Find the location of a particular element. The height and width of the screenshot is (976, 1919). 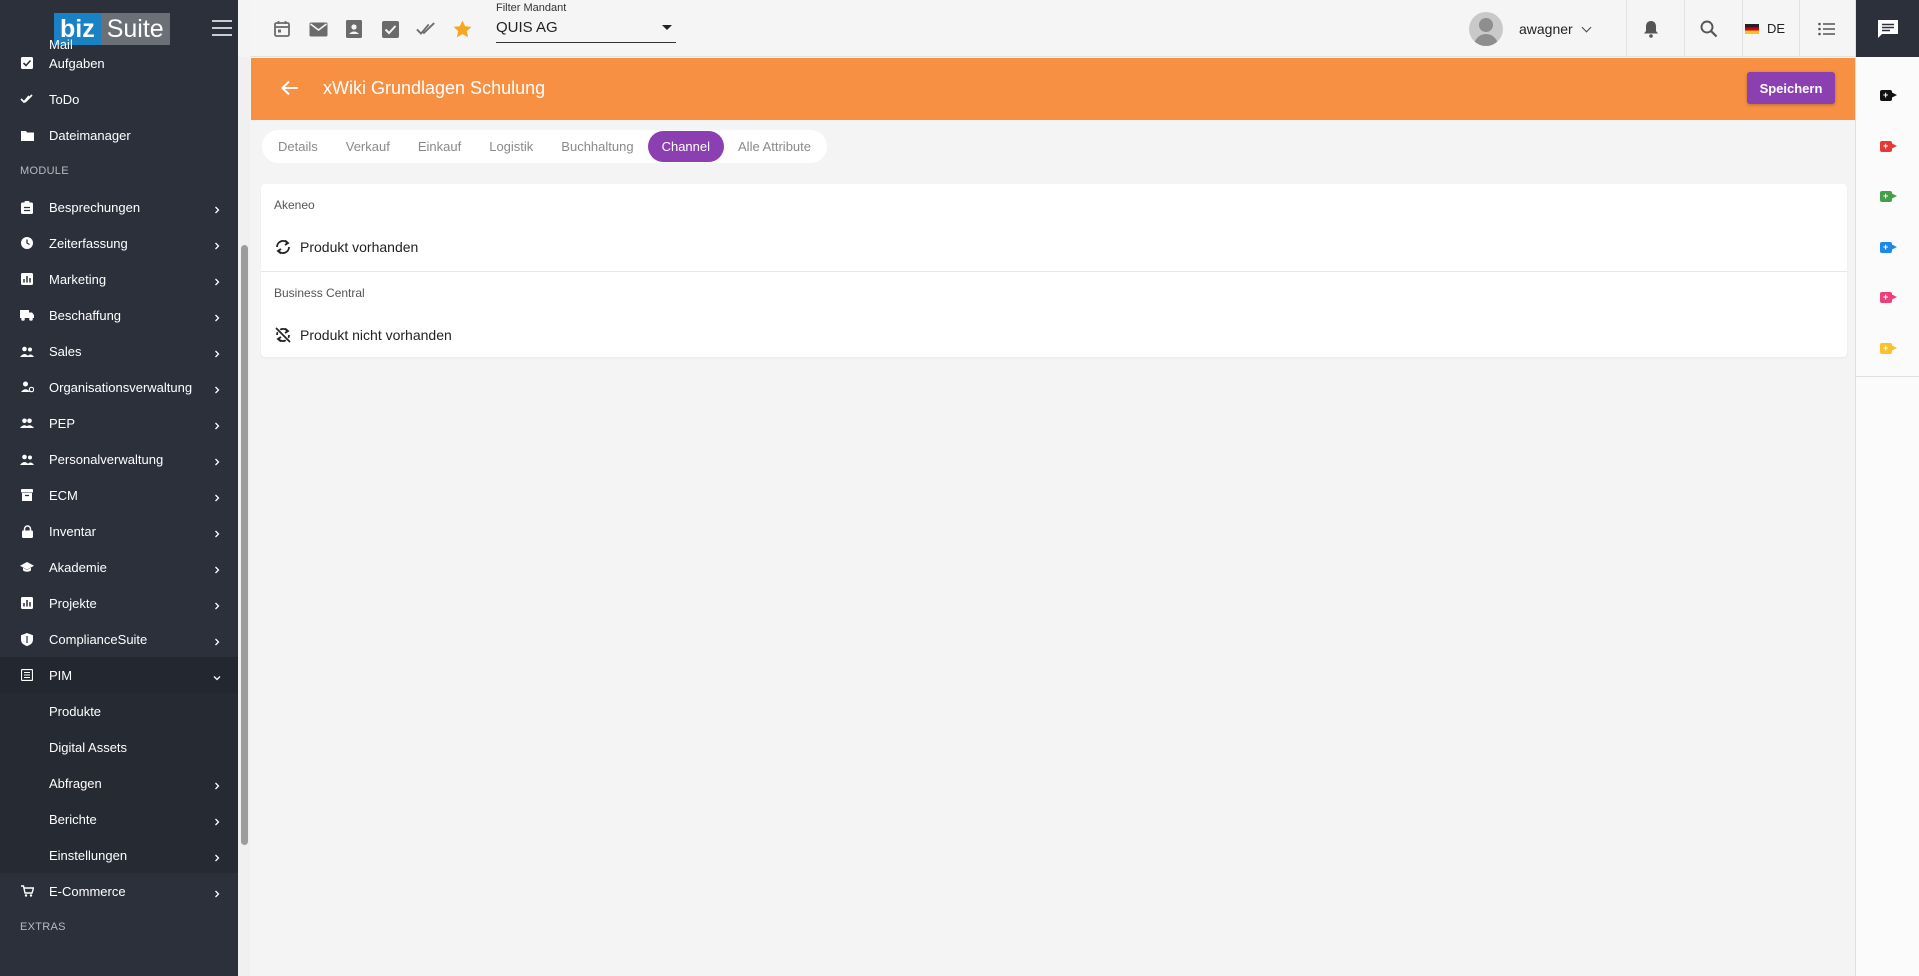

filter-mandant-label: Filter Mandant is located at coordinates (531, 8).